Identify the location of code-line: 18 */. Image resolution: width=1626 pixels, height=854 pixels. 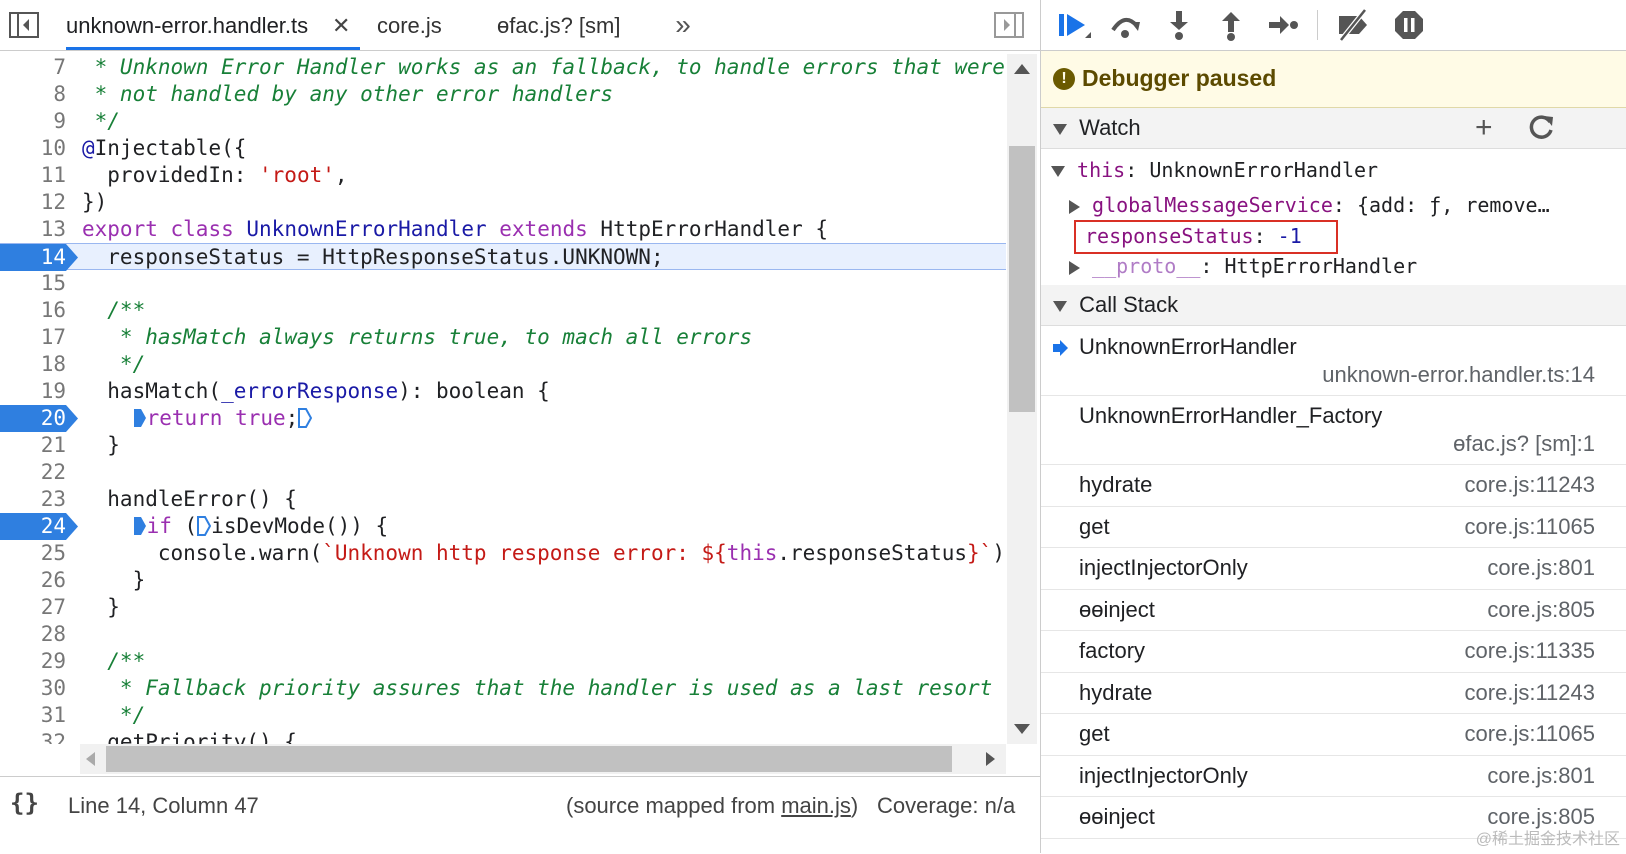
(503, 364).